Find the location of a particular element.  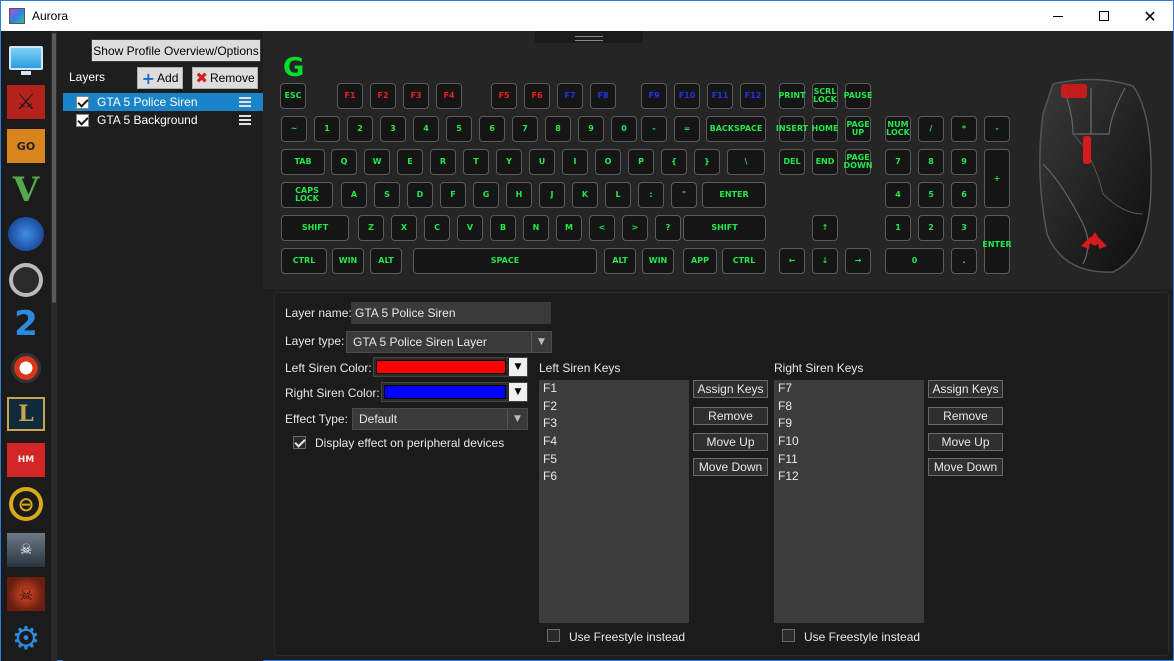

layer-type-select: GTA 5 Police Siren Layer ▼ is located at coordinates (449, 342).